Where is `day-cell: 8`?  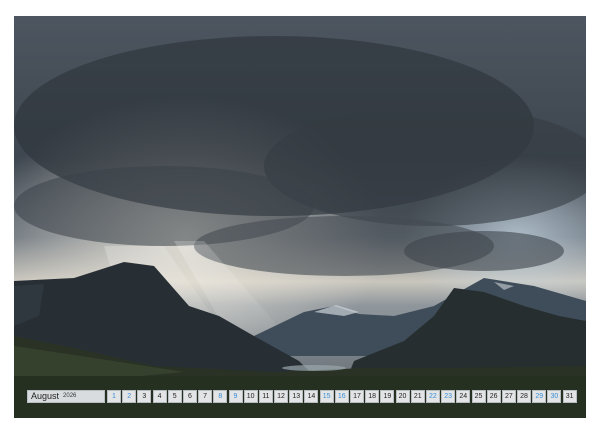 day-cell: 8 is located at coordinates (220, 396).